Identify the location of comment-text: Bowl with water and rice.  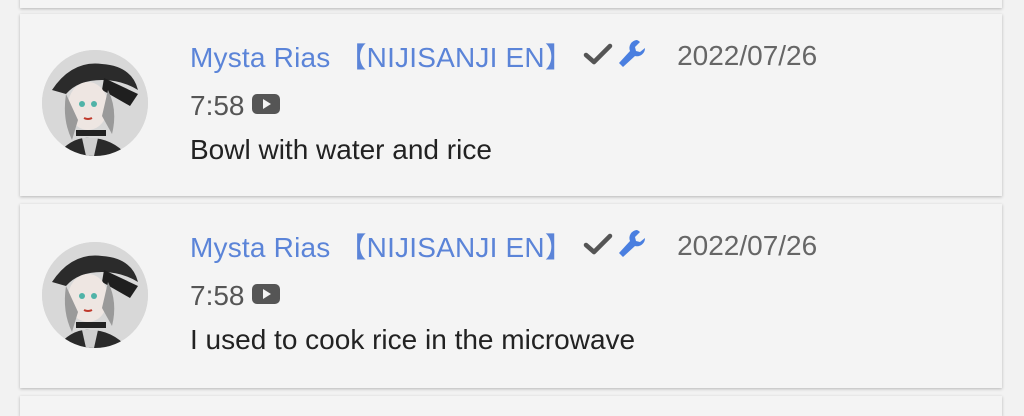
(341, 149).